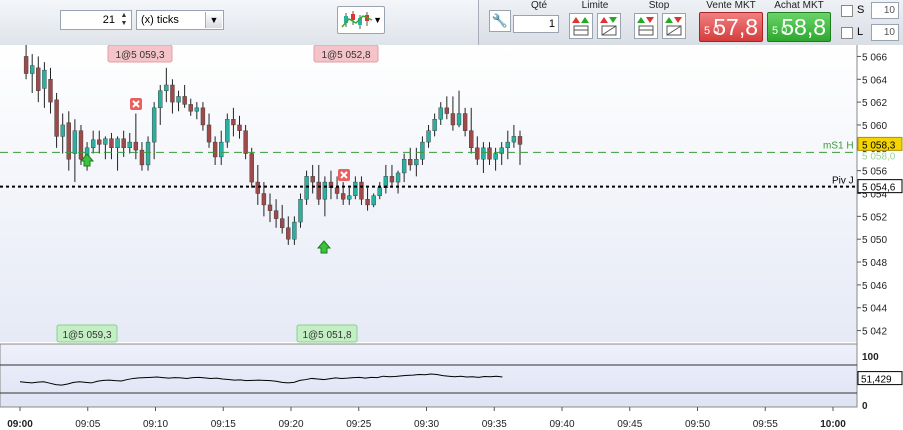 The height and width of the screenshot is (430, 903). I want to click on price-tick-label: 5 042, so click(874, 332).